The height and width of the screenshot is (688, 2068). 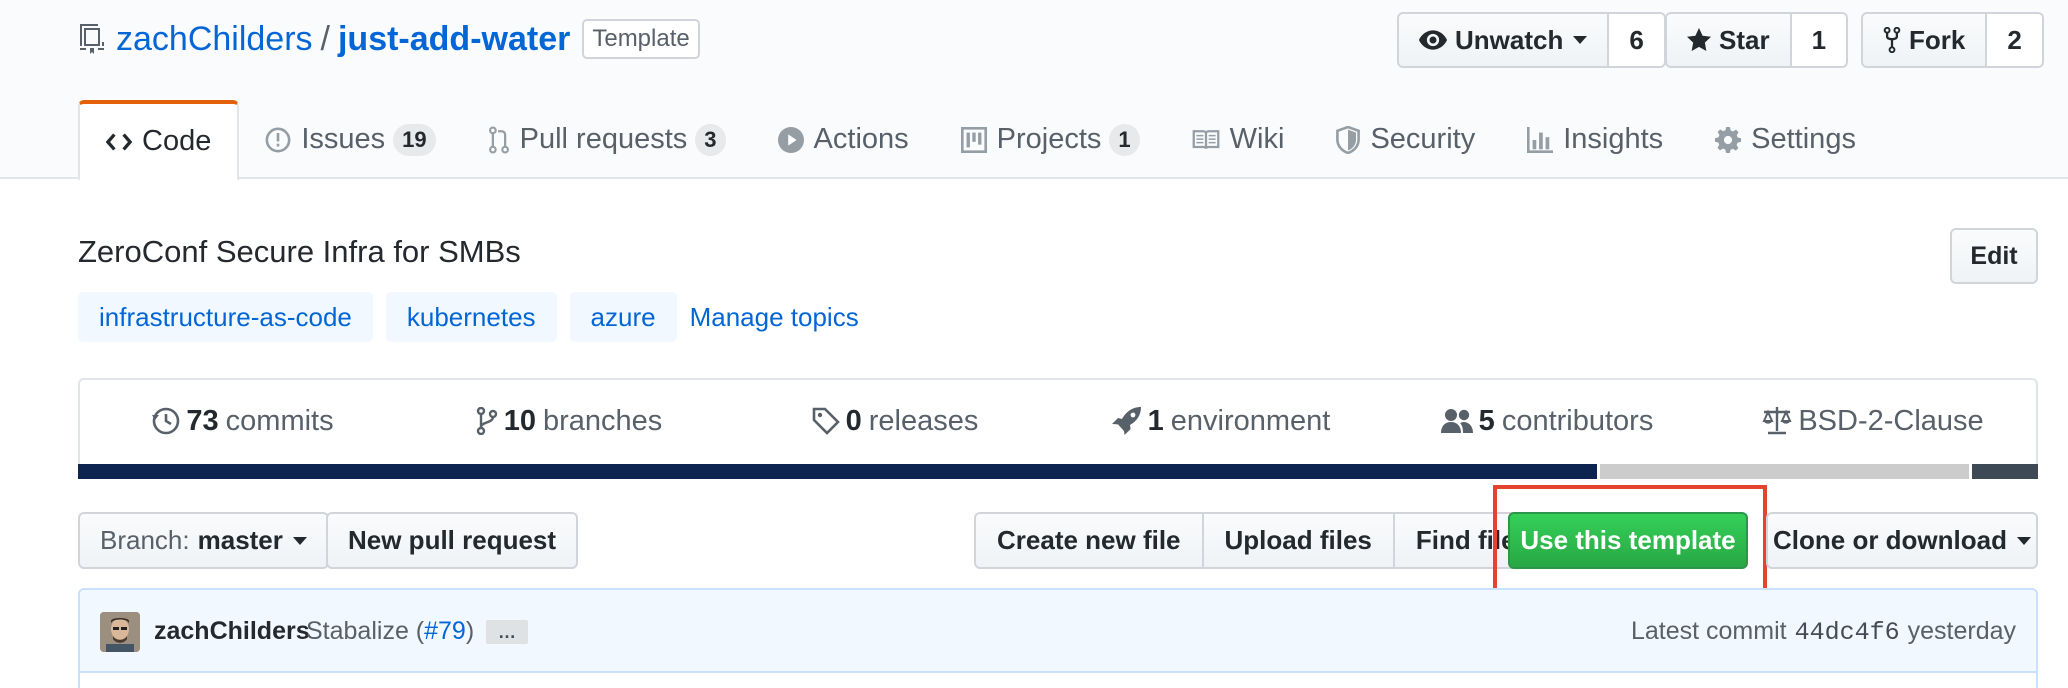 I want to click on repo-template-icon, so click(x=92, y=39).